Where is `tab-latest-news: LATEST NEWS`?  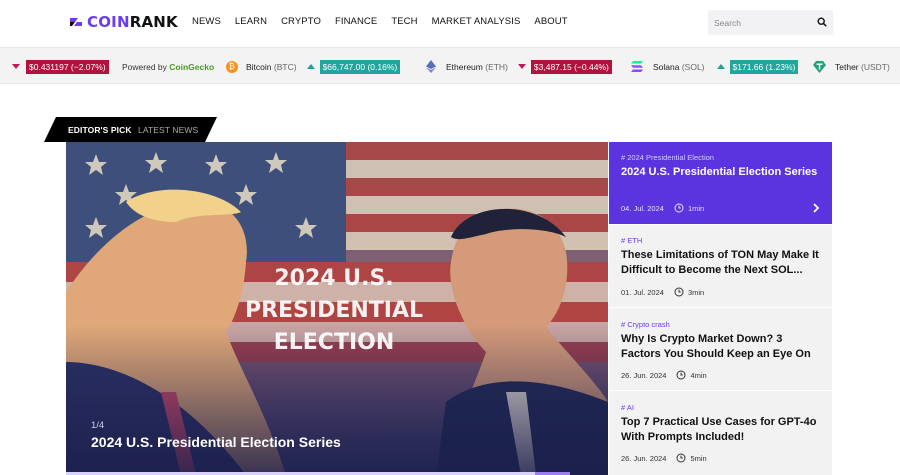
tab-latest-news: LATEST NEWS is located at coordinates (168, 130).